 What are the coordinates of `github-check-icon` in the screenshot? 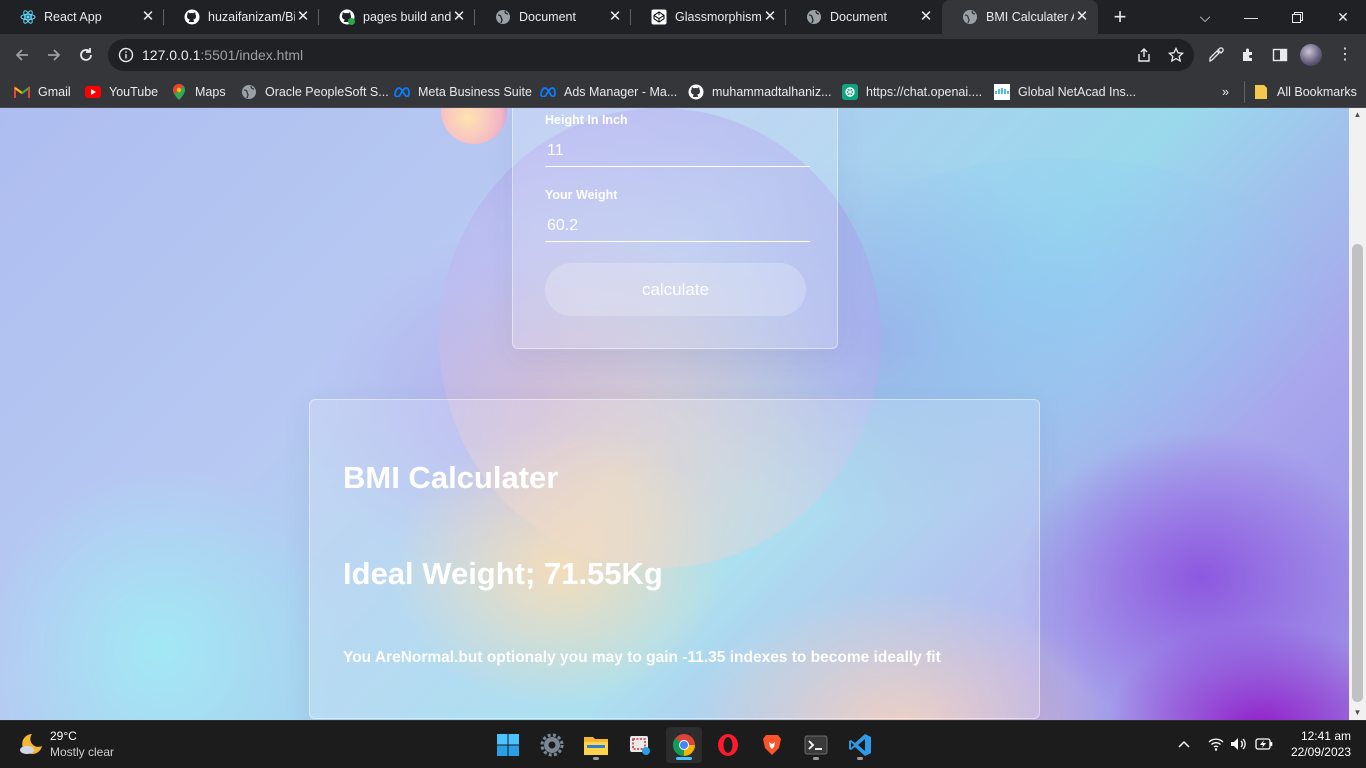 It's located at (347, 17).